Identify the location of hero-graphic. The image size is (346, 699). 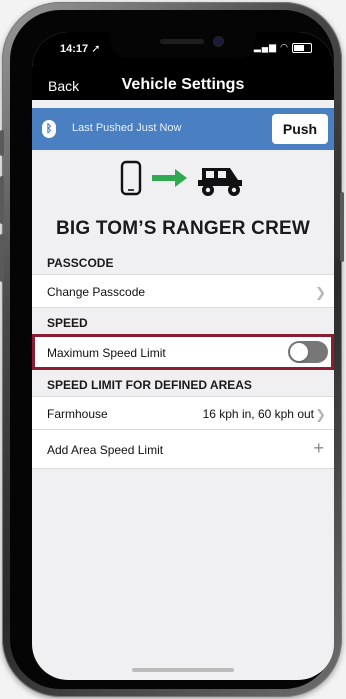
(181, 178).